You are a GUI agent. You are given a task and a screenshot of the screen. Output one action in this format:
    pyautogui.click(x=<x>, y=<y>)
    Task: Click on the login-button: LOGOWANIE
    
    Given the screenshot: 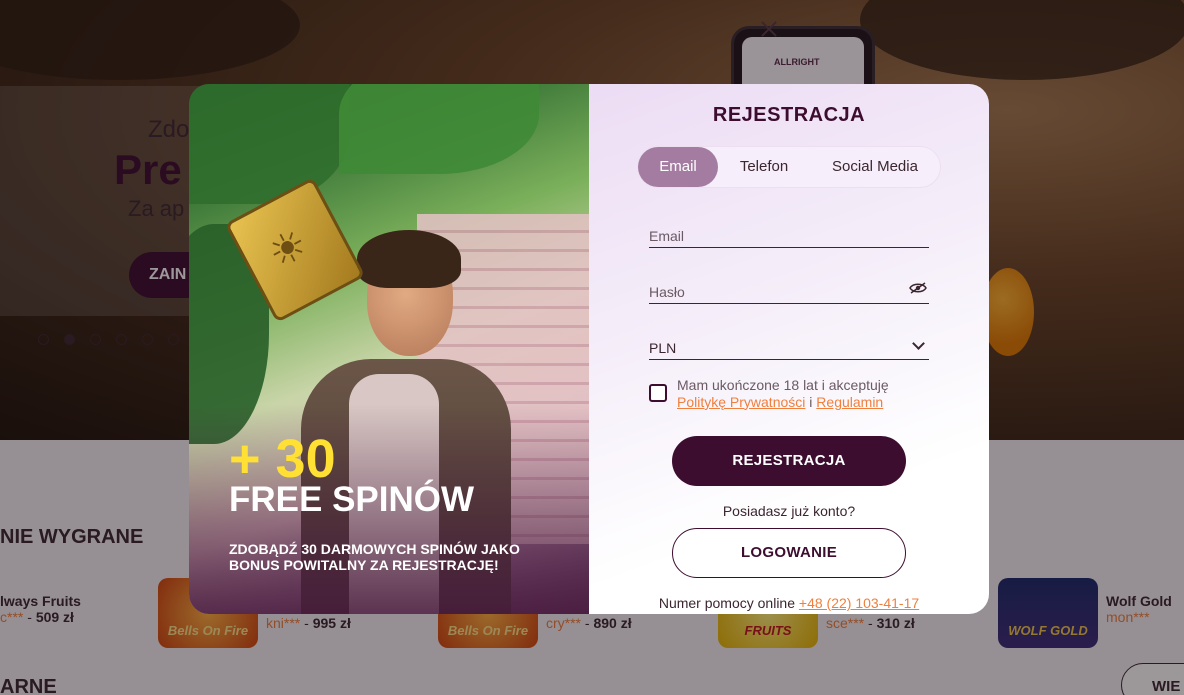 What is the action you would take?
    pyautogui.click(x=789, y=553)
    